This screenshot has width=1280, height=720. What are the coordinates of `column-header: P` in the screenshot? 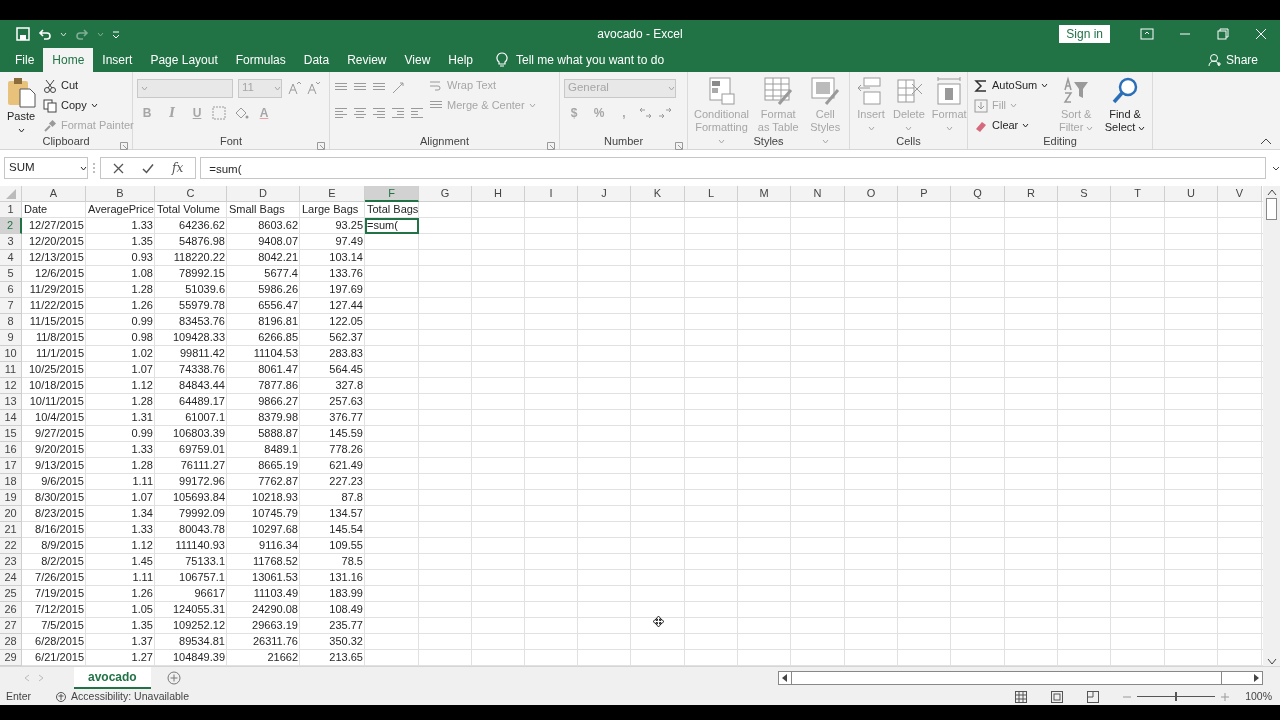 It's located at (924, 194).